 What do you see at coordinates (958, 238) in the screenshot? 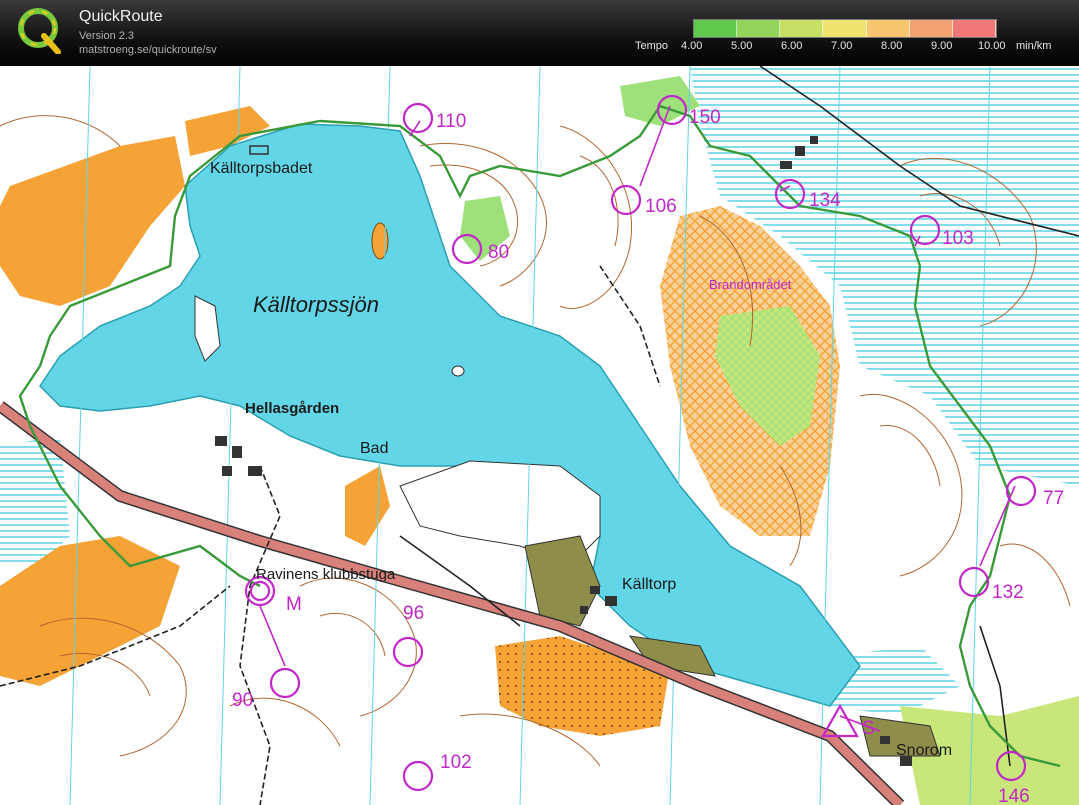
I see `control-label-103: 103` at bounding box center [958, 238].